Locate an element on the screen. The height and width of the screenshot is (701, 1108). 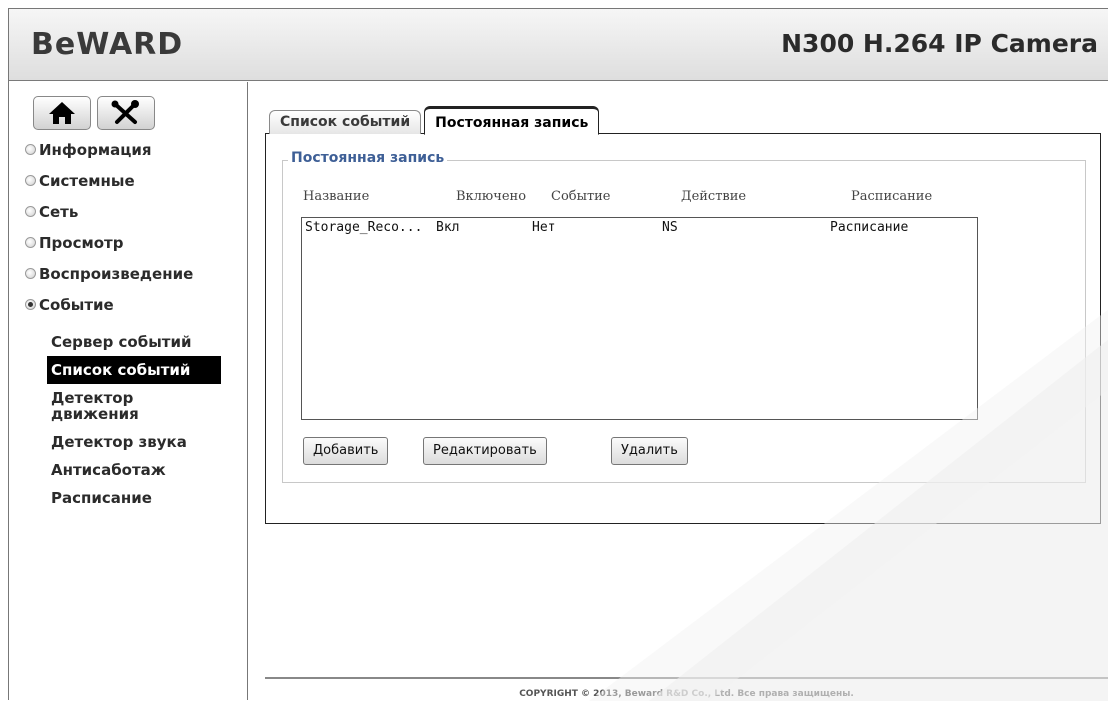
menu-item-playback: Воспроизведение is located at coordinates (109, 273).